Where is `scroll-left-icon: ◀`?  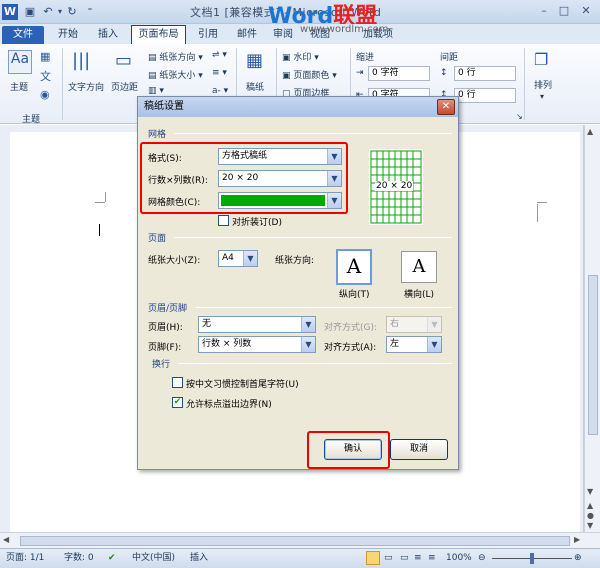 scroll-left-icon: ◀ is located at coordinates (6, 539).